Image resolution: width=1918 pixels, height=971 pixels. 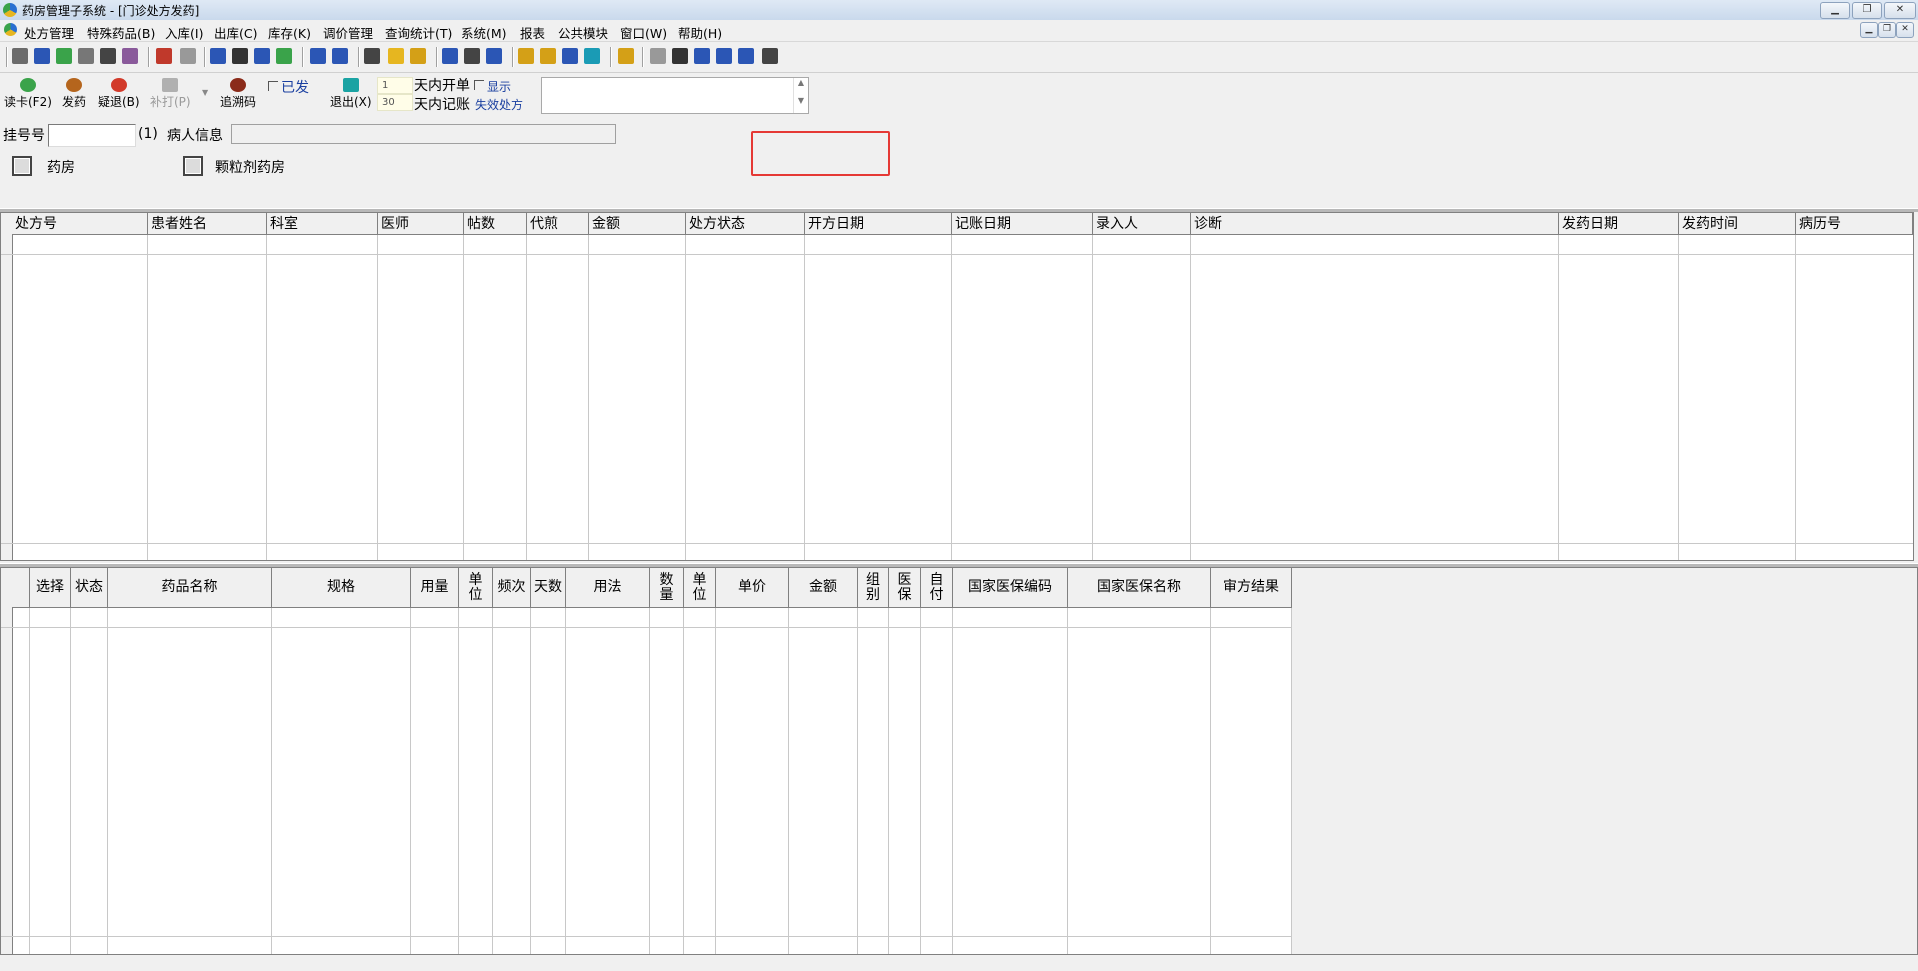 I want to click on col-dispense-time: 发药时间, so click(x=1737, y=224).